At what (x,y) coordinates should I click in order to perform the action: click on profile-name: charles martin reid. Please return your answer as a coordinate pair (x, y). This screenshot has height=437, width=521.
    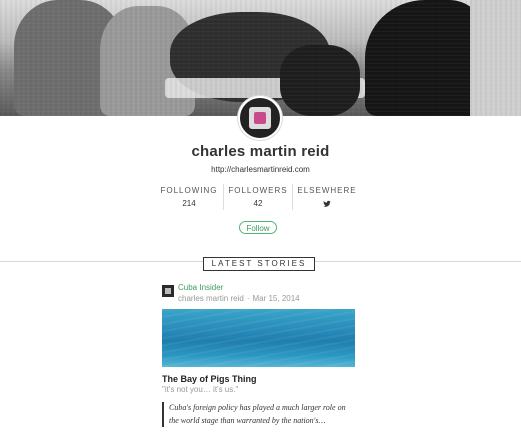
    Looking at the image, I should click on (260, 151).